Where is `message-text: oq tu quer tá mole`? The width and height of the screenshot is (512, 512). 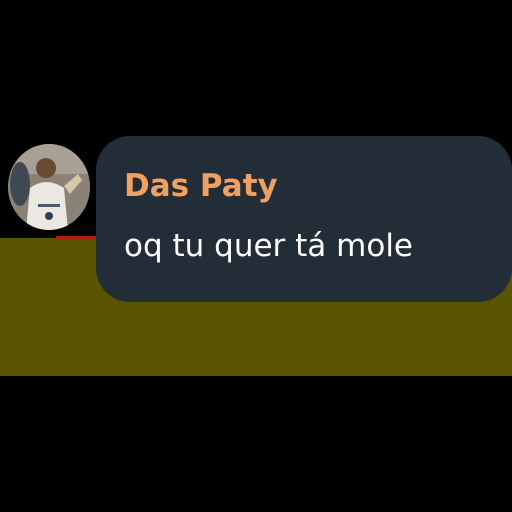
message-text: oq tu quer tá mole is located at coordinates (269, 246).